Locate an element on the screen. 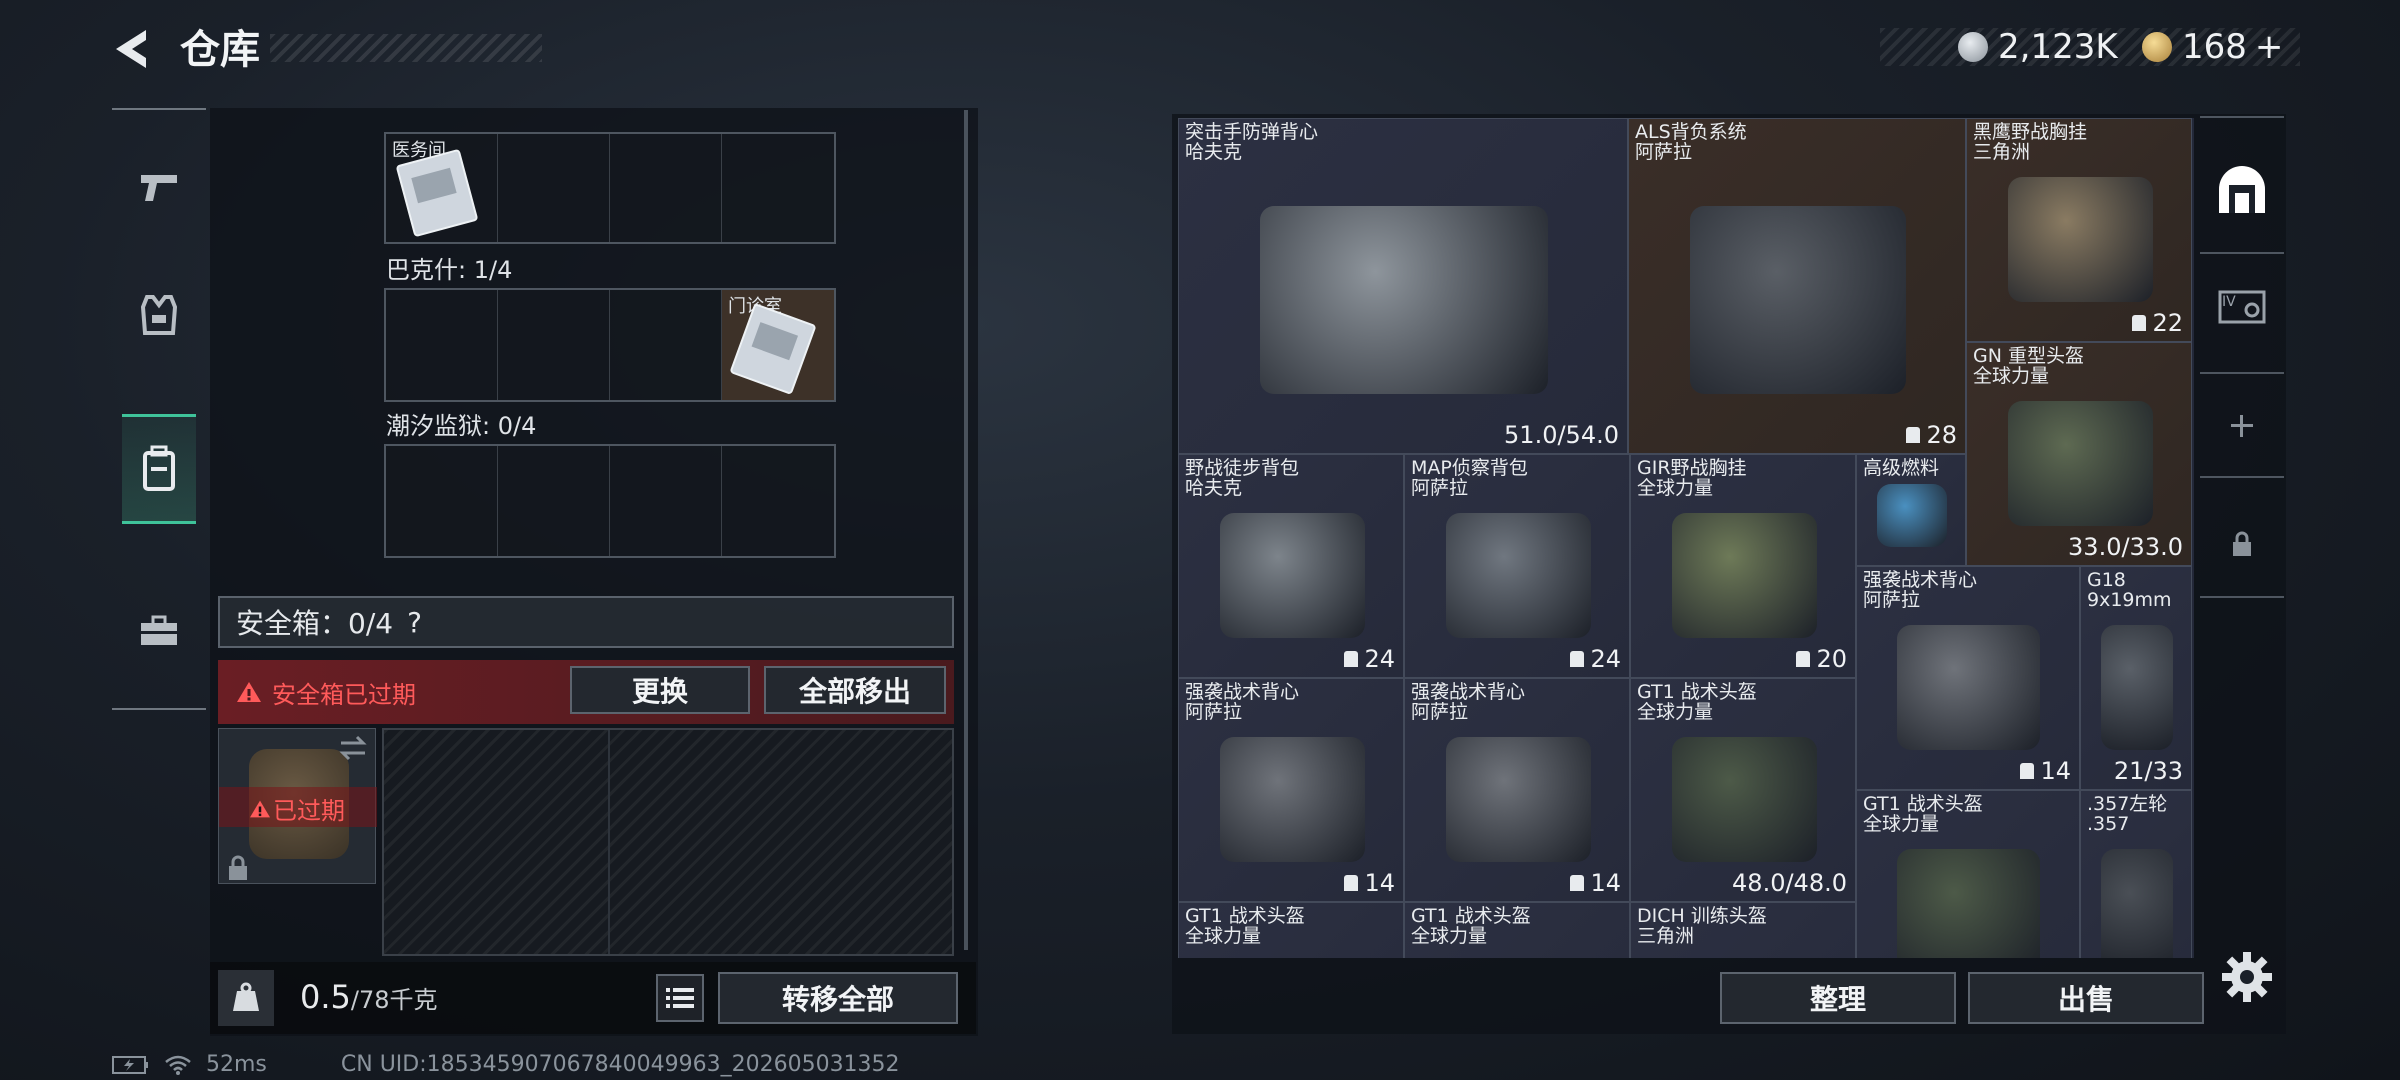 This screenshot has width=2400, height=1080. inventory-item: G18 9x19mm 21/33 is located at coordinates (2136, 678).